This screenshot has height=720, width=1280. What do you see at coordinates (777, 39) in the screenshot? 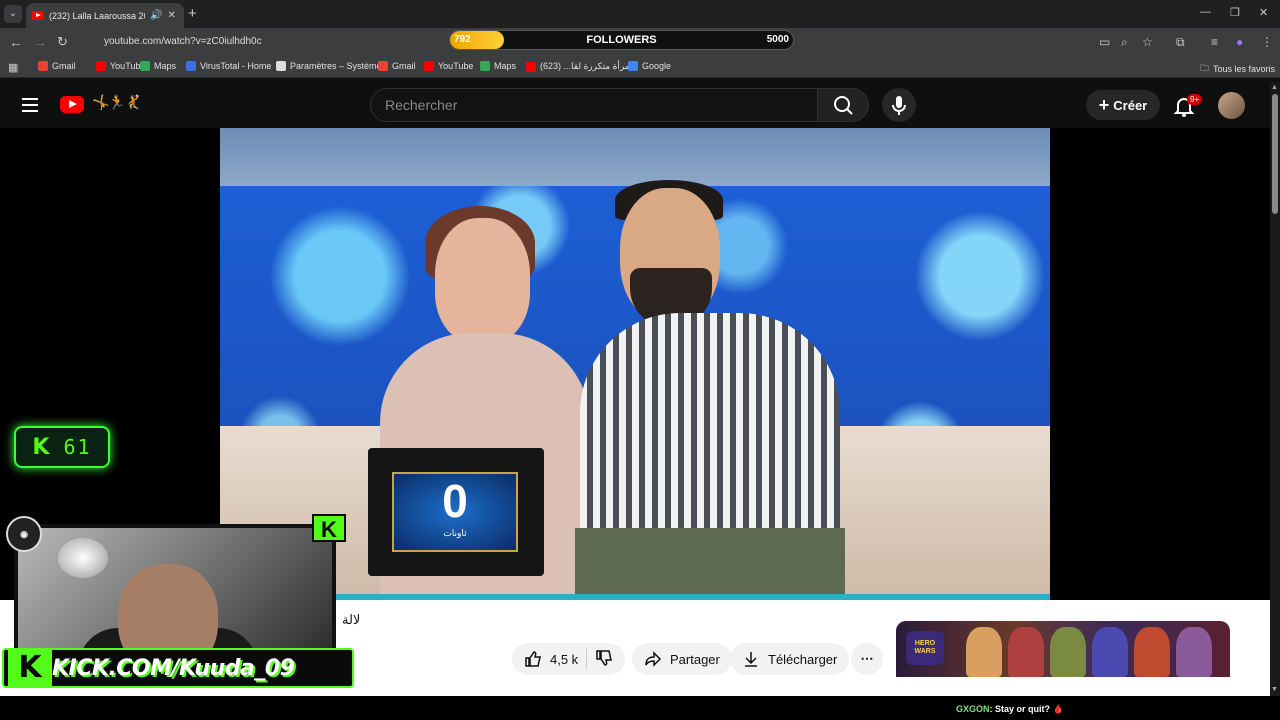
I see `followers-goal: 5000` at bounding box center [777, 39].